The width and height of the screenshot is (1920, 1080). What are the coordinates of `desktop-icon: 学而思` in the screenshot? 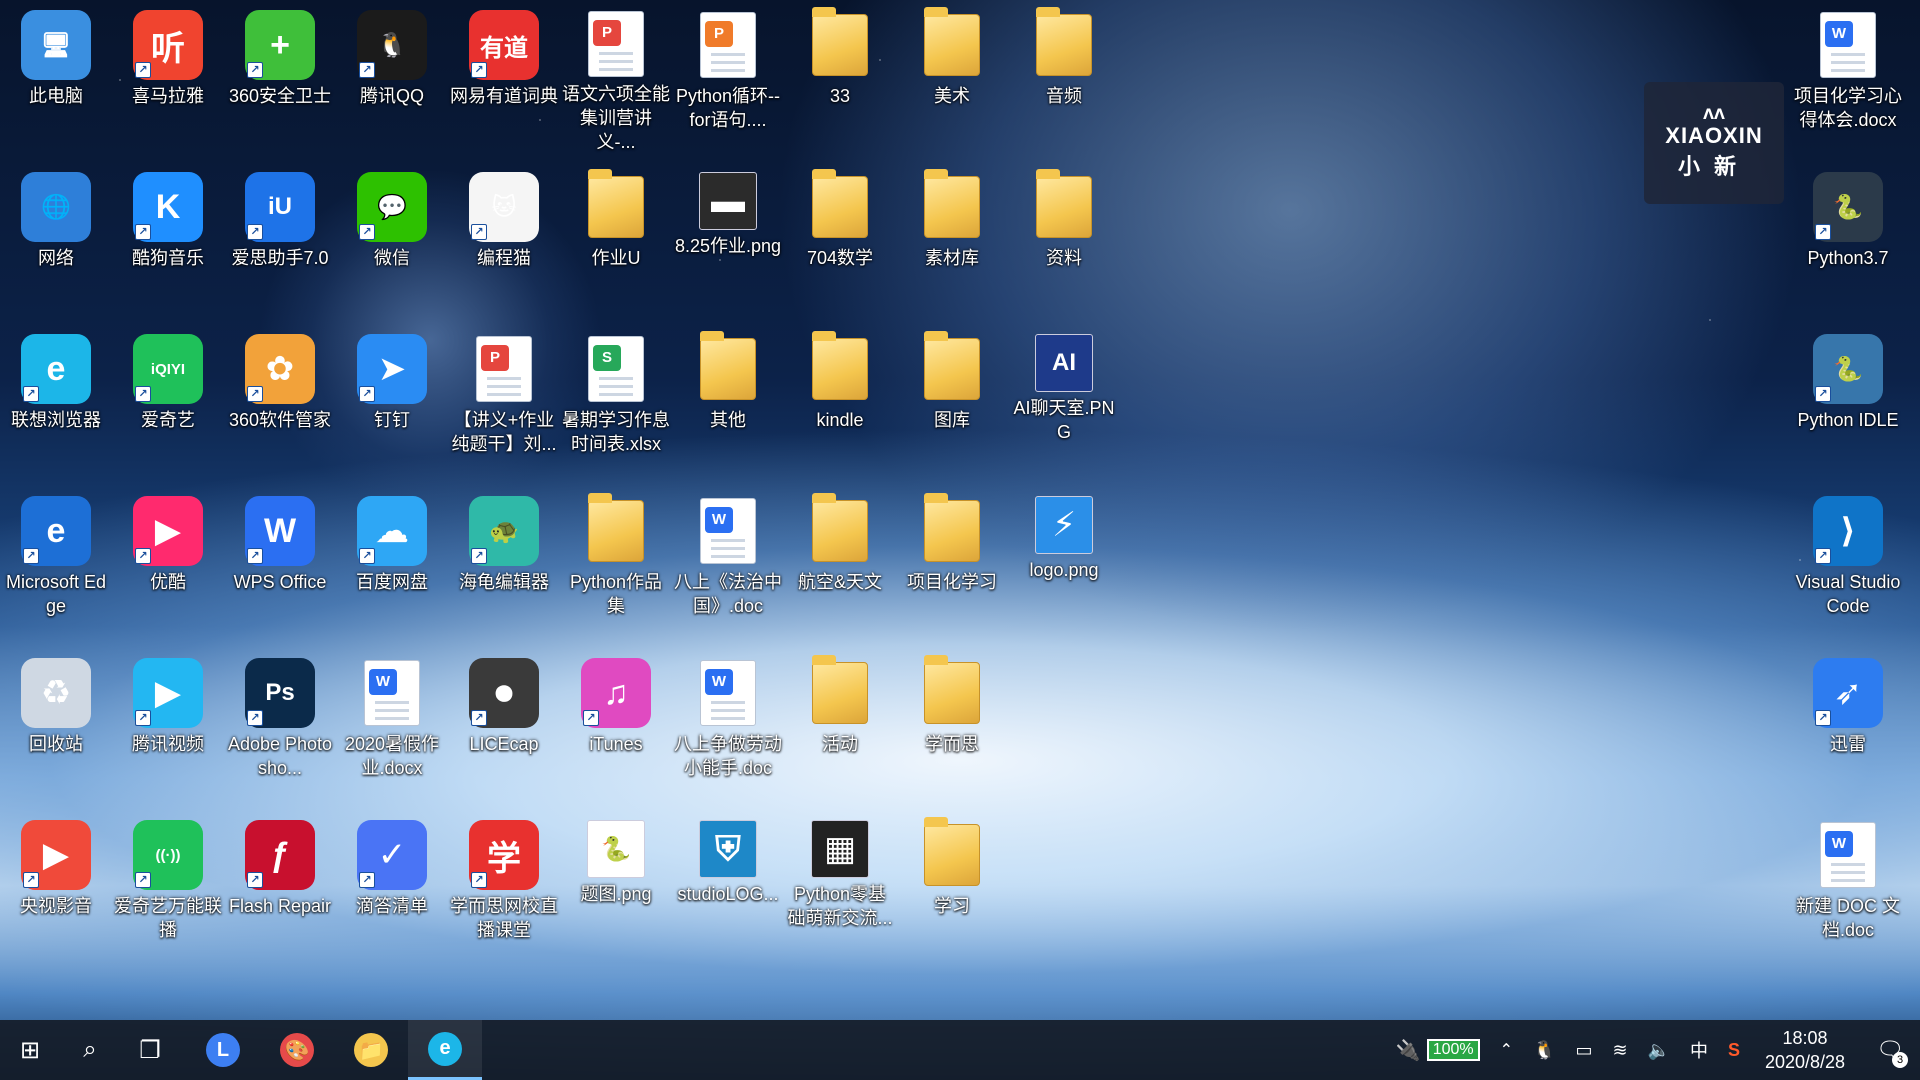 It's located at (952, 727).